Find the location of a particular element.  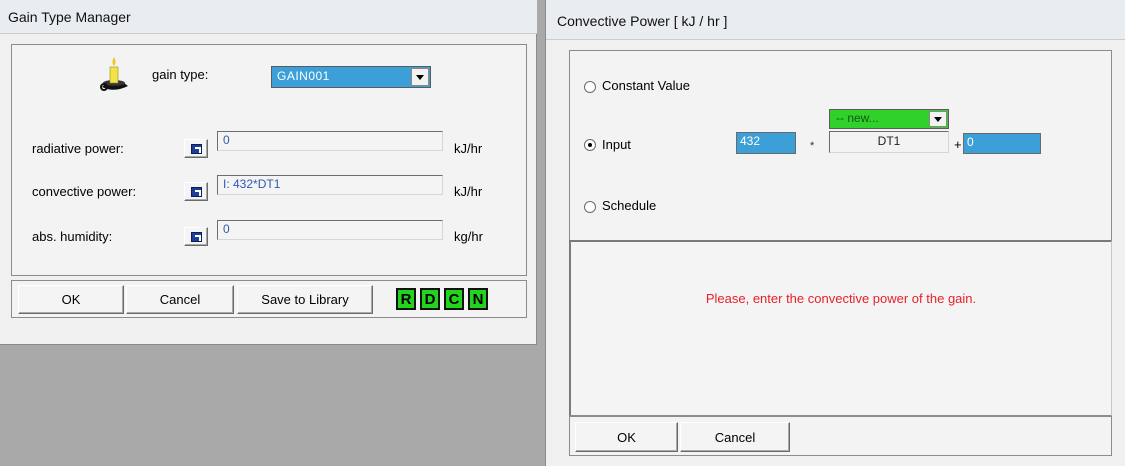

title-bar: Gain Type Manager is located at coordinates (268, 17).